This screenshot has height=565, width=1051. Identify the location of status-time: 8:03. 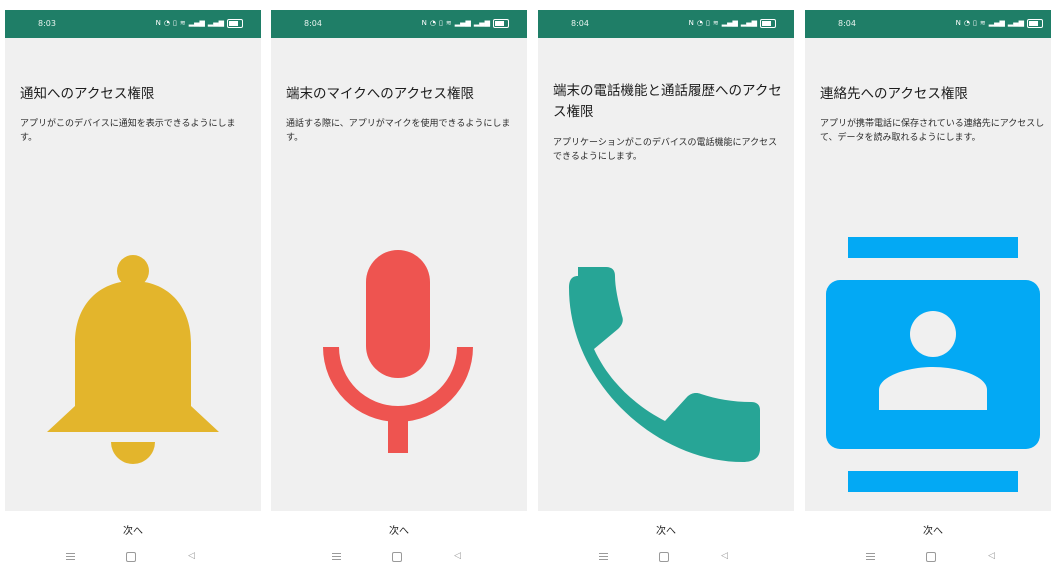
(47, 23).